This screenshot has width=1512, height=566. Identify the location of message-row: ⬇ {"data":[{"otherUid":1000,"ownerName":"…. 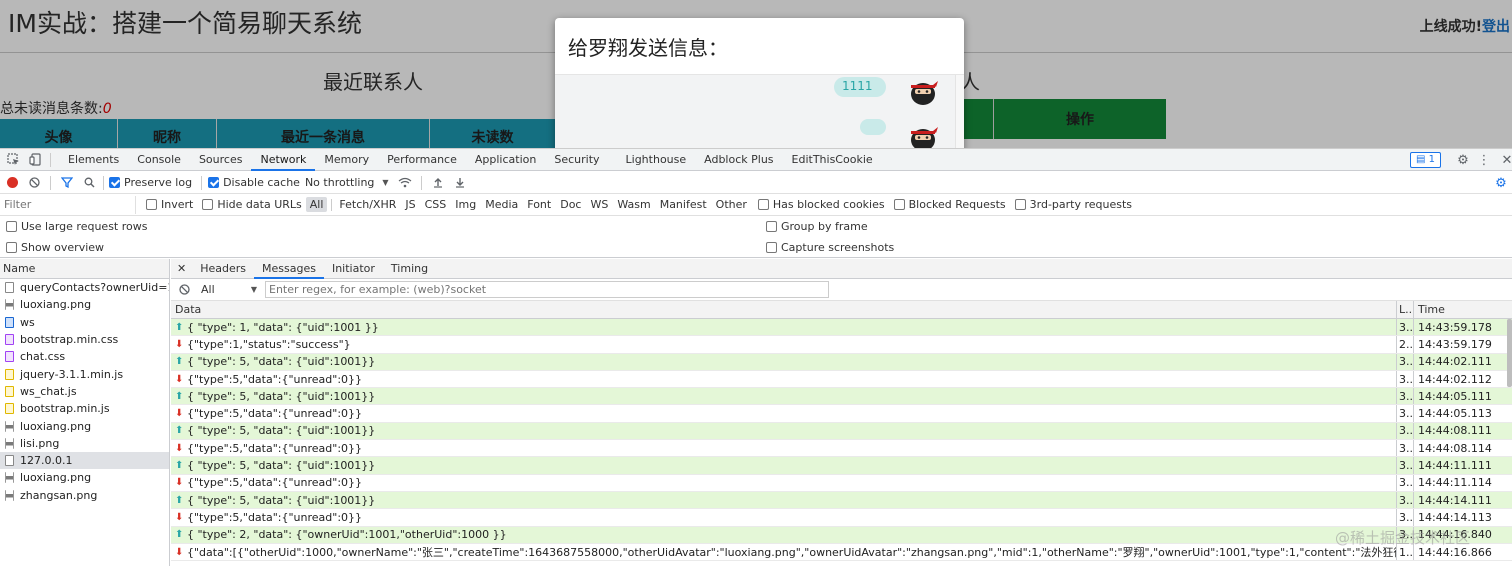
(841, 552).